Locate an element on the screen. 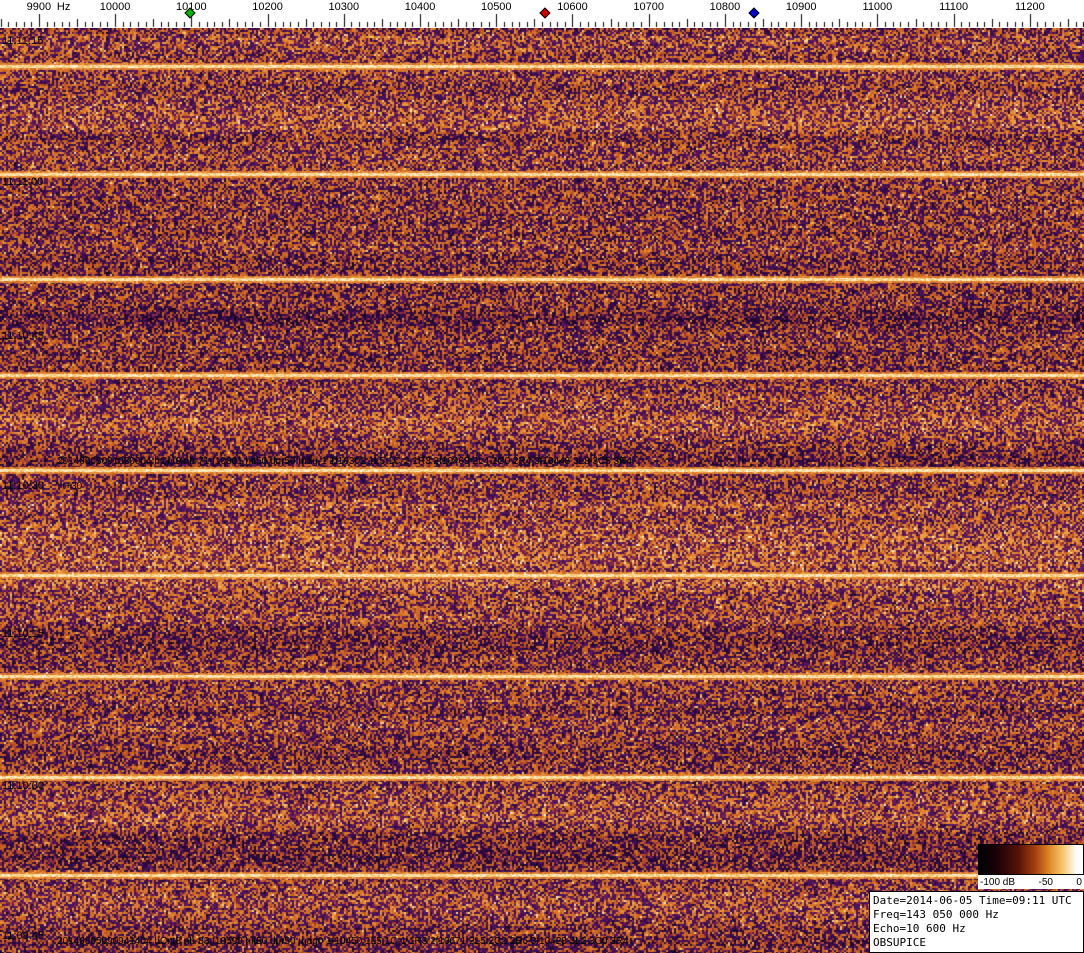 The width and height of the screenshot is (1084, 953). db-scale-legend: -100 dB -50 0 is located at coordinates (1031, 866).